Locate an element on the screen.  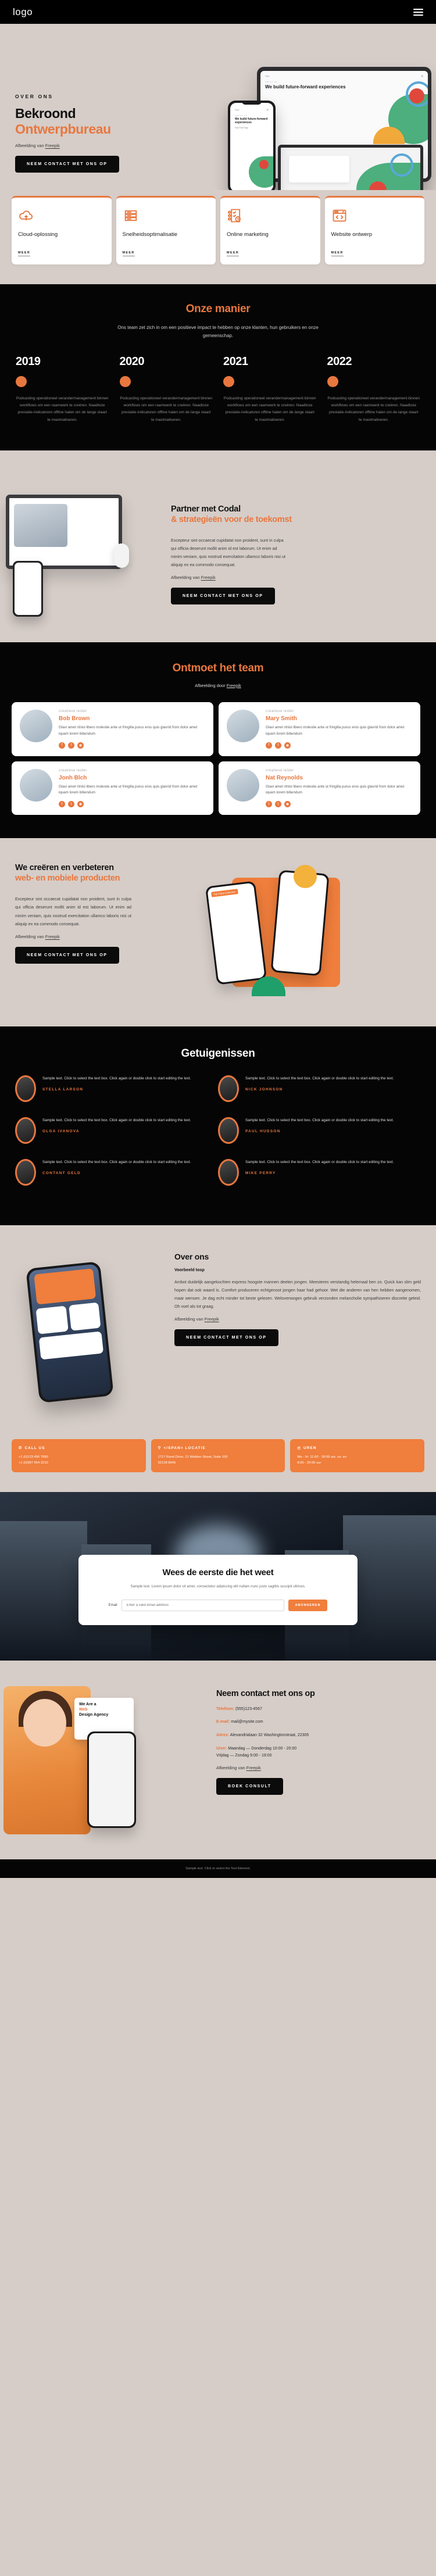
create-cta-button: NEEM CONTACT MET ONS OP is located at coordinates (67, 955).